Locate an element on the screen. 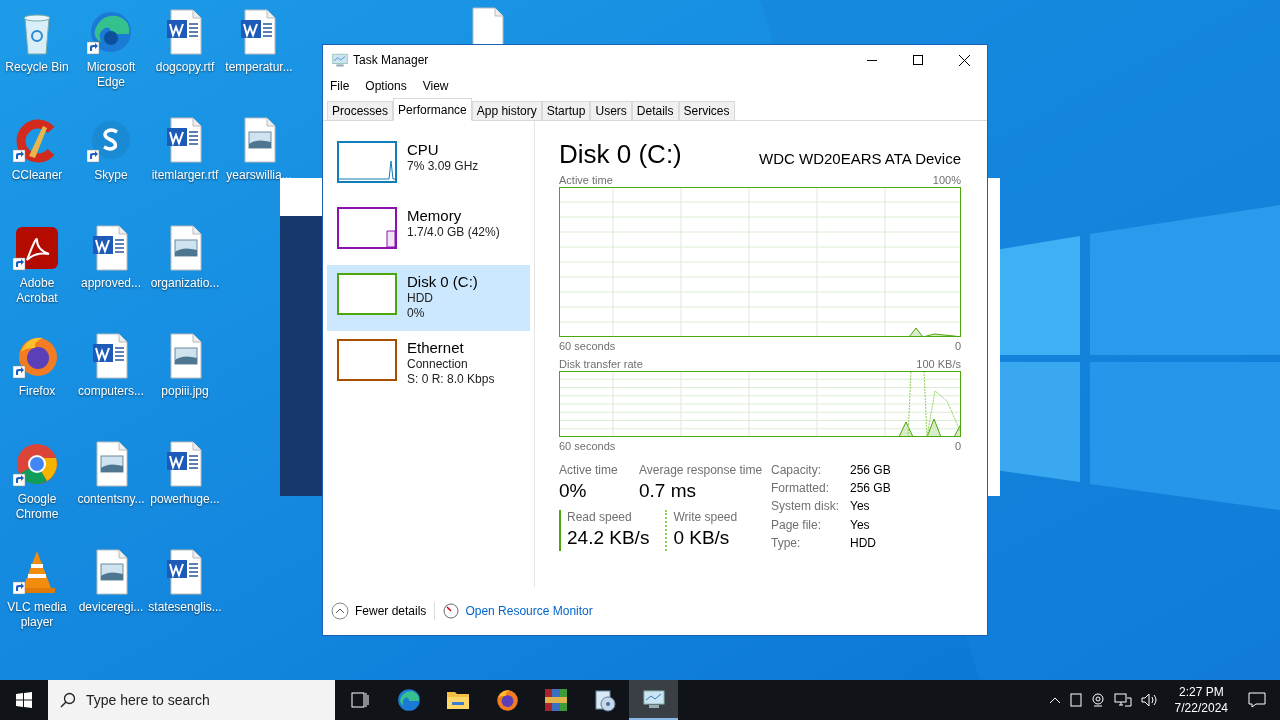  desktop-icon-label: VLC media player is located at coordinates (37, 615).